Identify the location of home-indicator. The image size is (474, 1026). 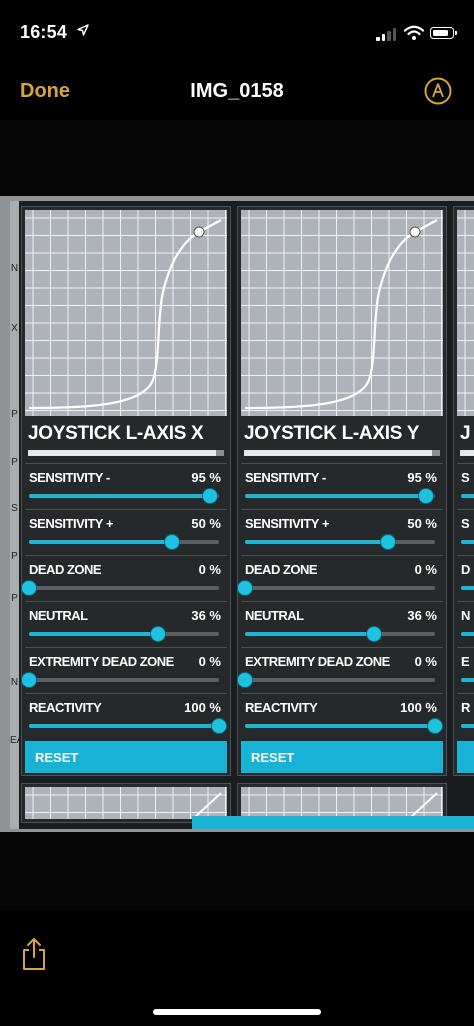
(237, 1012).